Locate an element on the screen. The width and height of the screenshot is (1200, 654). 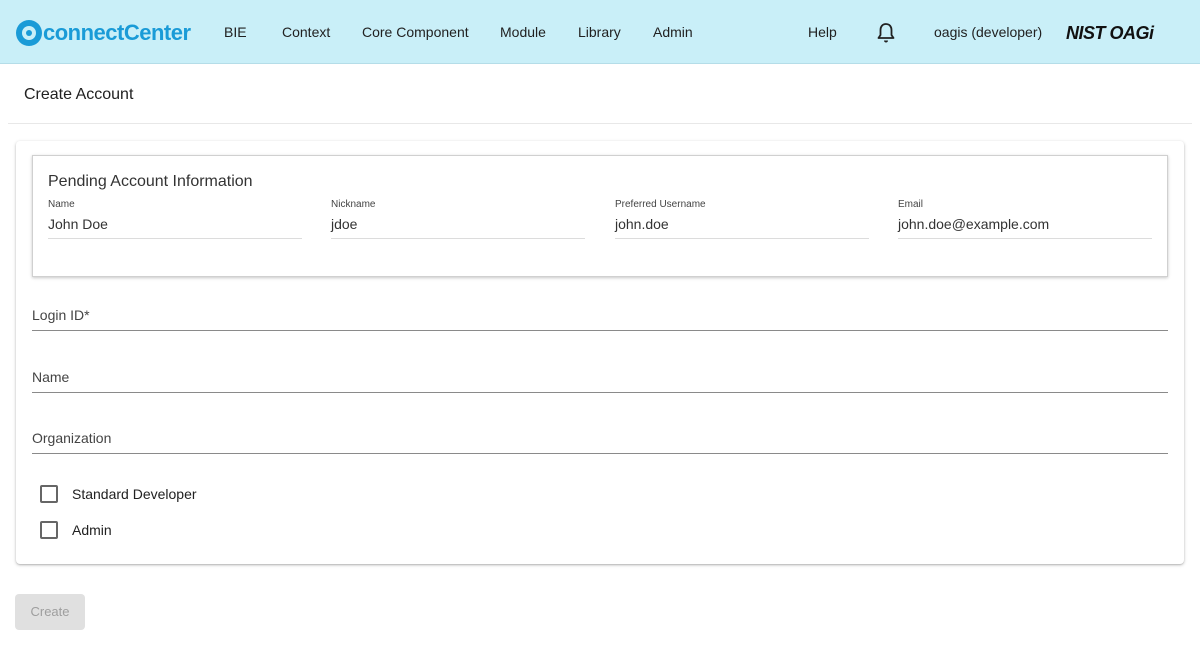
nav-core-component: Core Component is located at coordinates (415, 32).